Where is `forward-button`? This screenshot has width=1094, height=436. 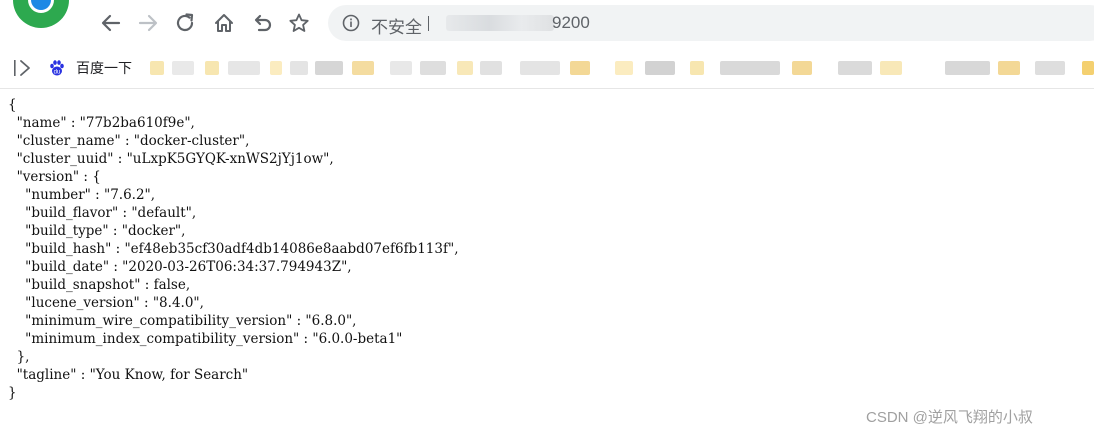
forward-button is located at coordinates (148, 23).